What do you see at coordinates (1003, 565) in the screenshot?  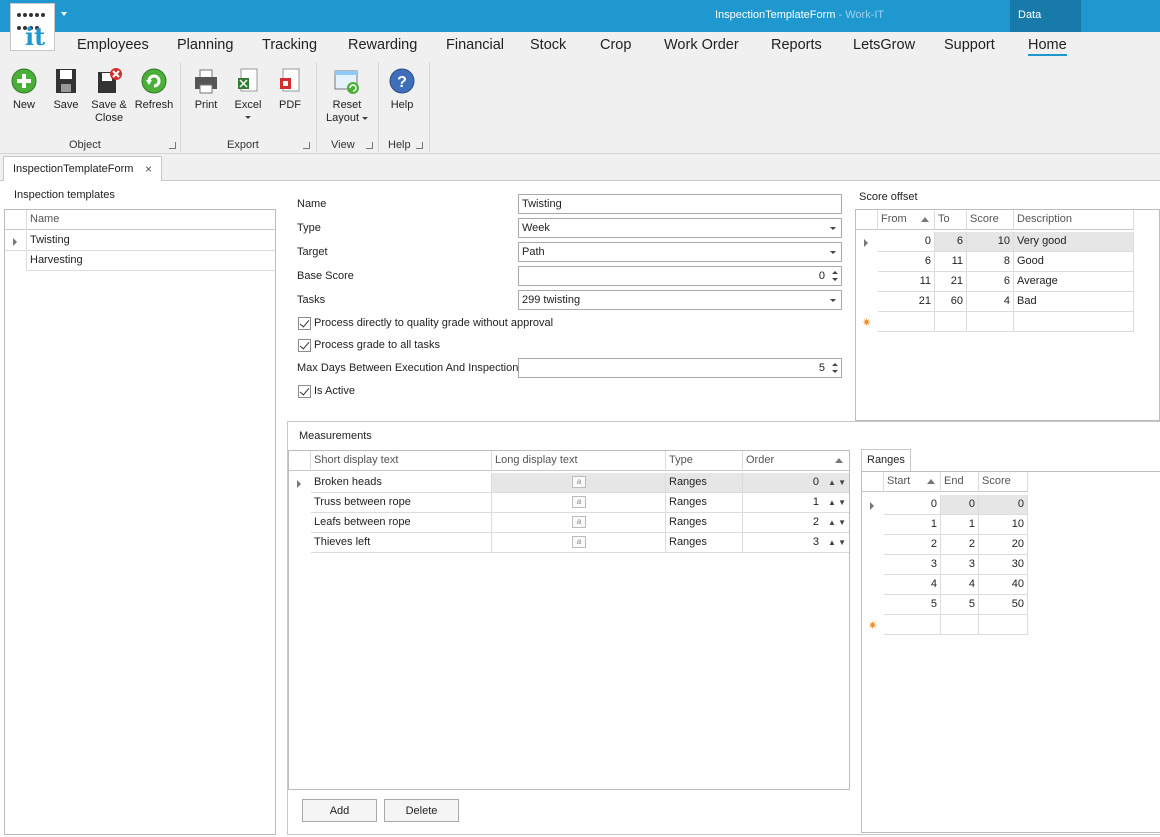 I see `range-score-cell: 30` at bounding box center [1003, 565].